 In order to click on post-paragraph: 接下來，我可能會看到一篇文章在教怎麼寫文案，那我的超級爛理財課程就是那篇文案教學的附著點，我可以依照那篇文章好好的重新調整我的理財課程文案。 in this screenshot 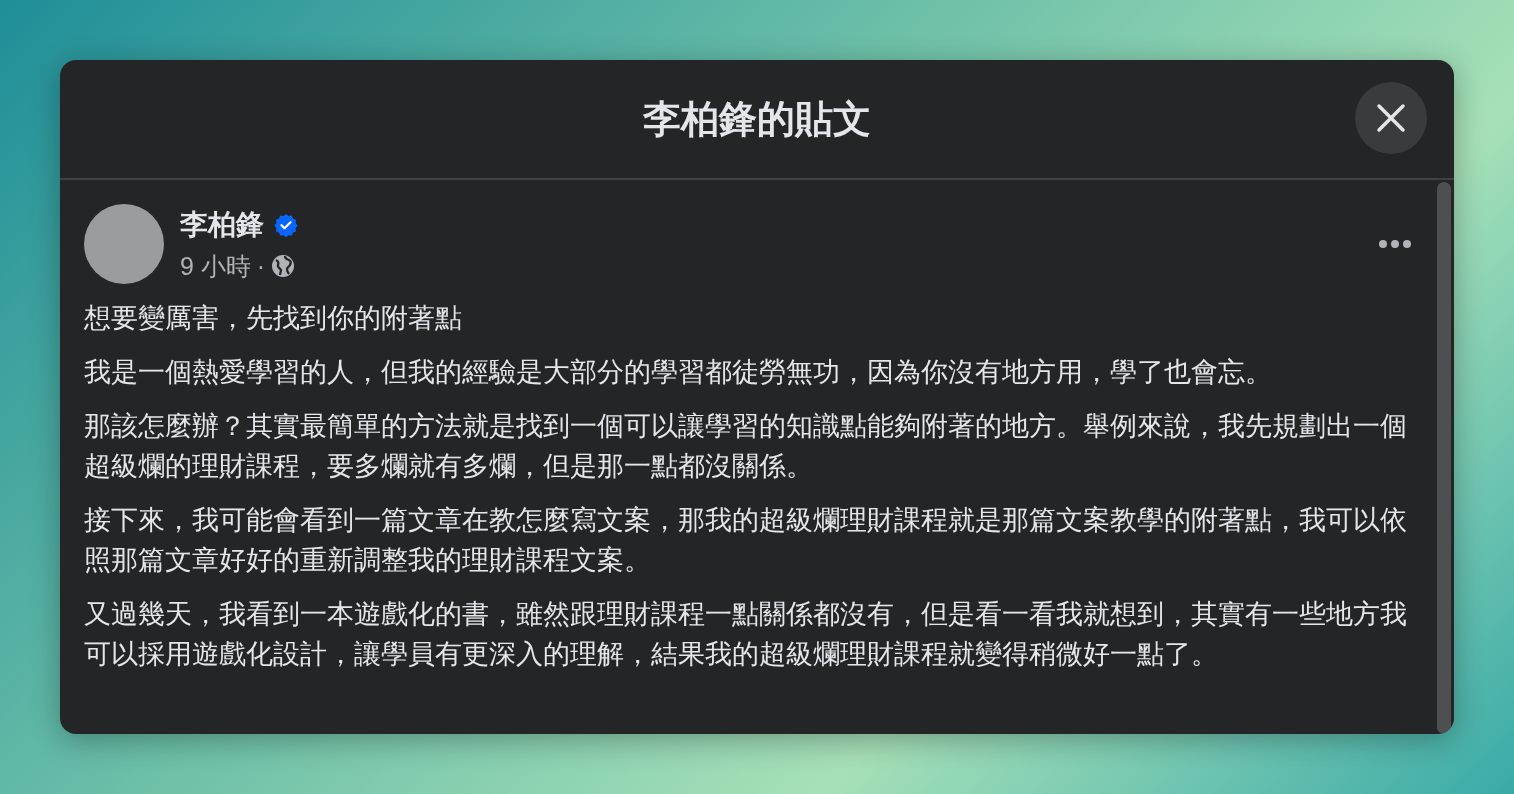, I will do `click(746, 540)`.